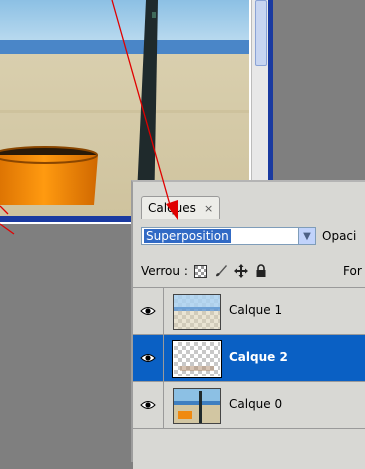  I want to click on layer-row-calque-1: Calque 1, so click(249, 310).